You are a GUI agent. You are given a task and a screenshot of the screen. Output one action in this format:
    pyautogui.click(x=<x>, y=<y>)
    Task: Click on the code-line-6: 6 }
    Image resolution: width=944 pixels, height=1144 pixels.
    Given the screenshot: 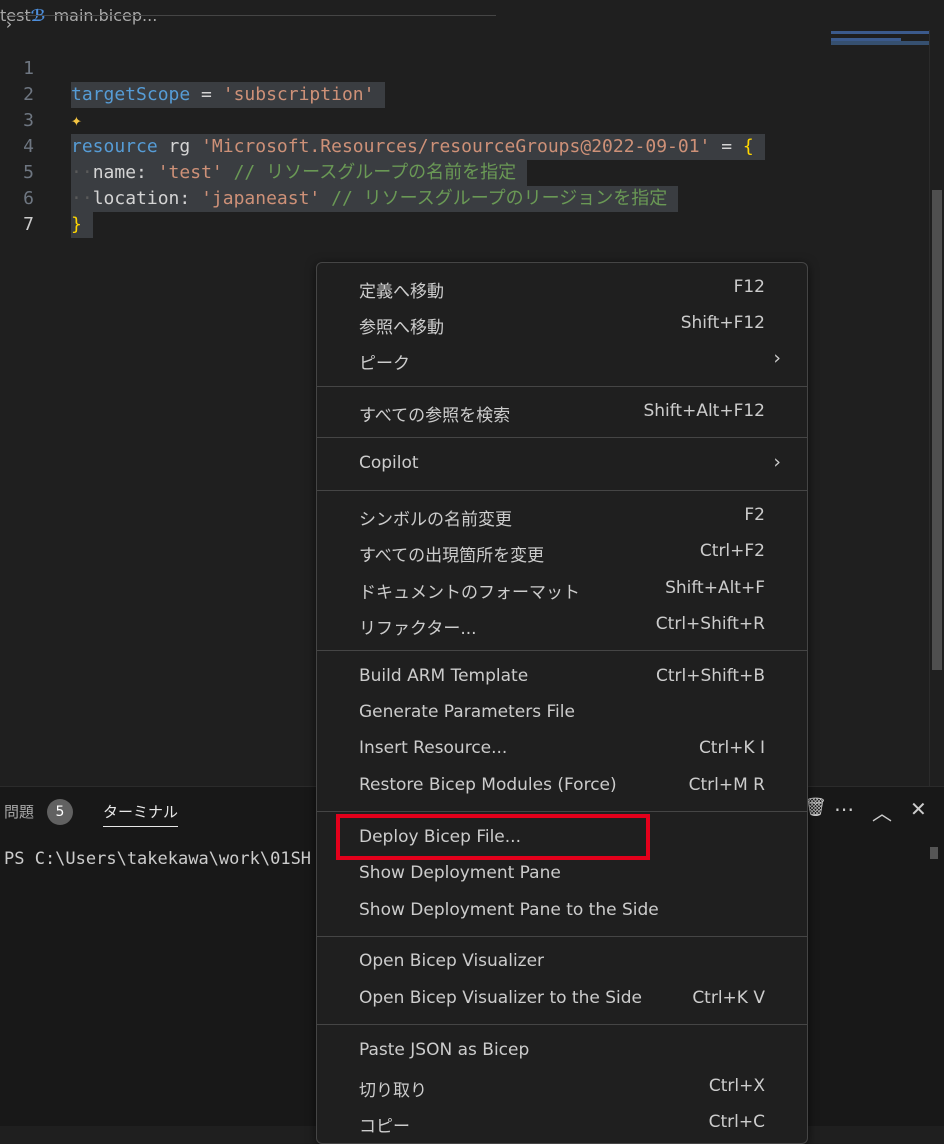 What is the action you would take?
    pyautogui.click(x=465, y=199)
    